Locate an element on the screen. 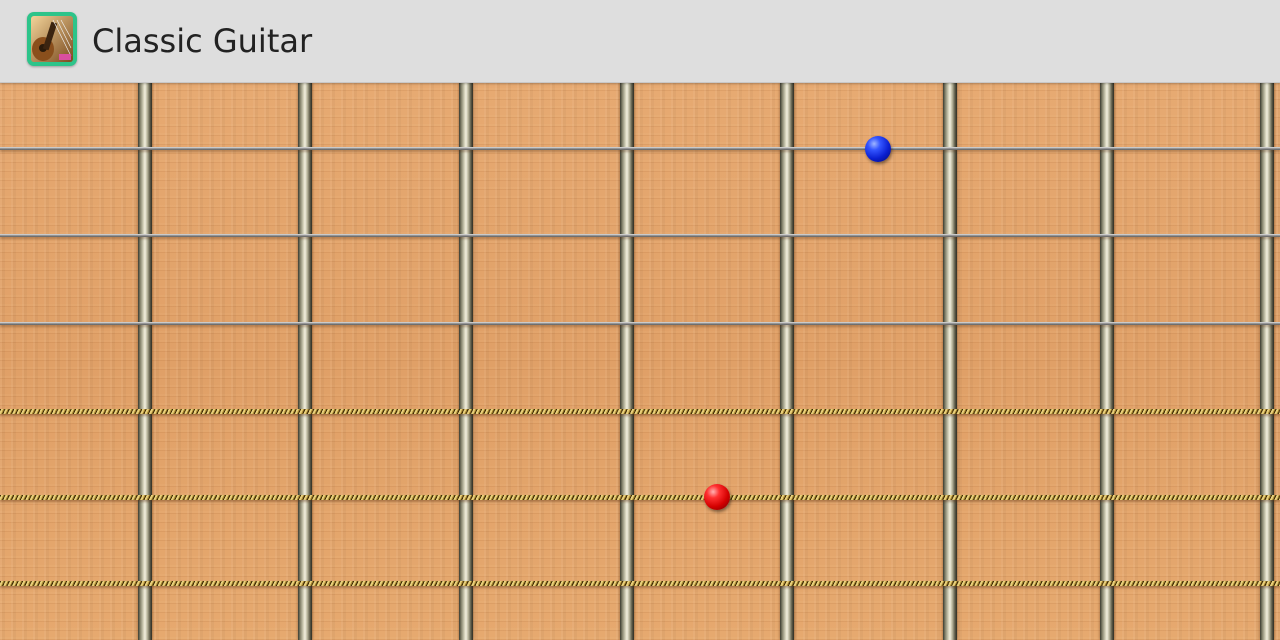  guitar-app-icon is located at coordinates (52, 39).